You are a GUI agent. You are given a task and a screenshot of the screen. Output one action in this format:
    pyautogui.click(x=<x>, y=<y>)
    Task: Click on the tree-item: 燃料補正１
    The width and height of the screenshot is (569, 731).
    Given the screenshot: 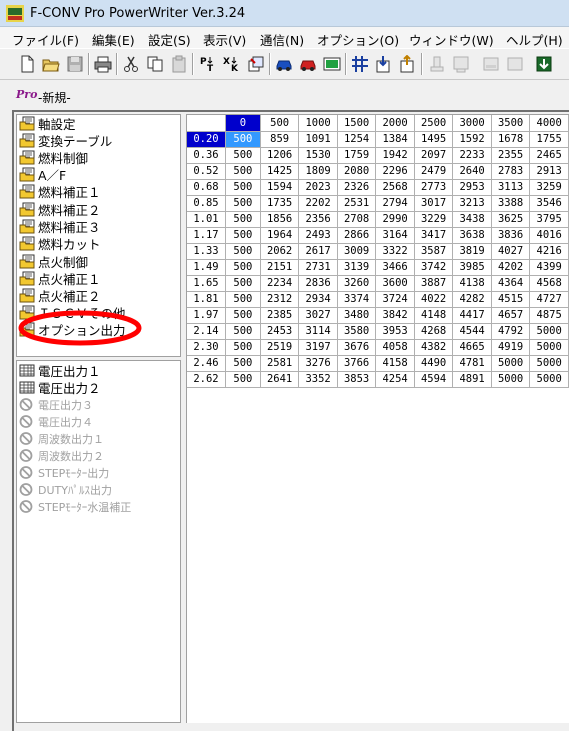 What is the action you would take?
    pyautogui.click(x=60, y=191)
    